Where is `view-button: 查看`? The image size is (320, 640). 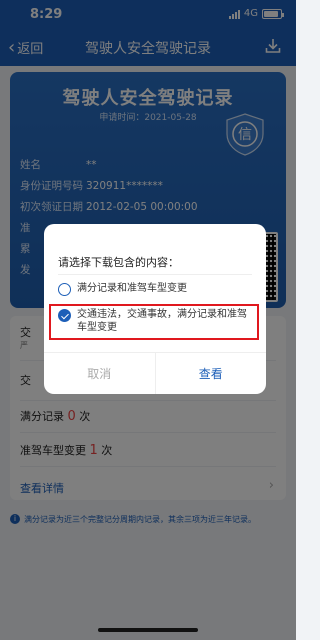 view-button: 查看 is located at coordinates (211, 373).